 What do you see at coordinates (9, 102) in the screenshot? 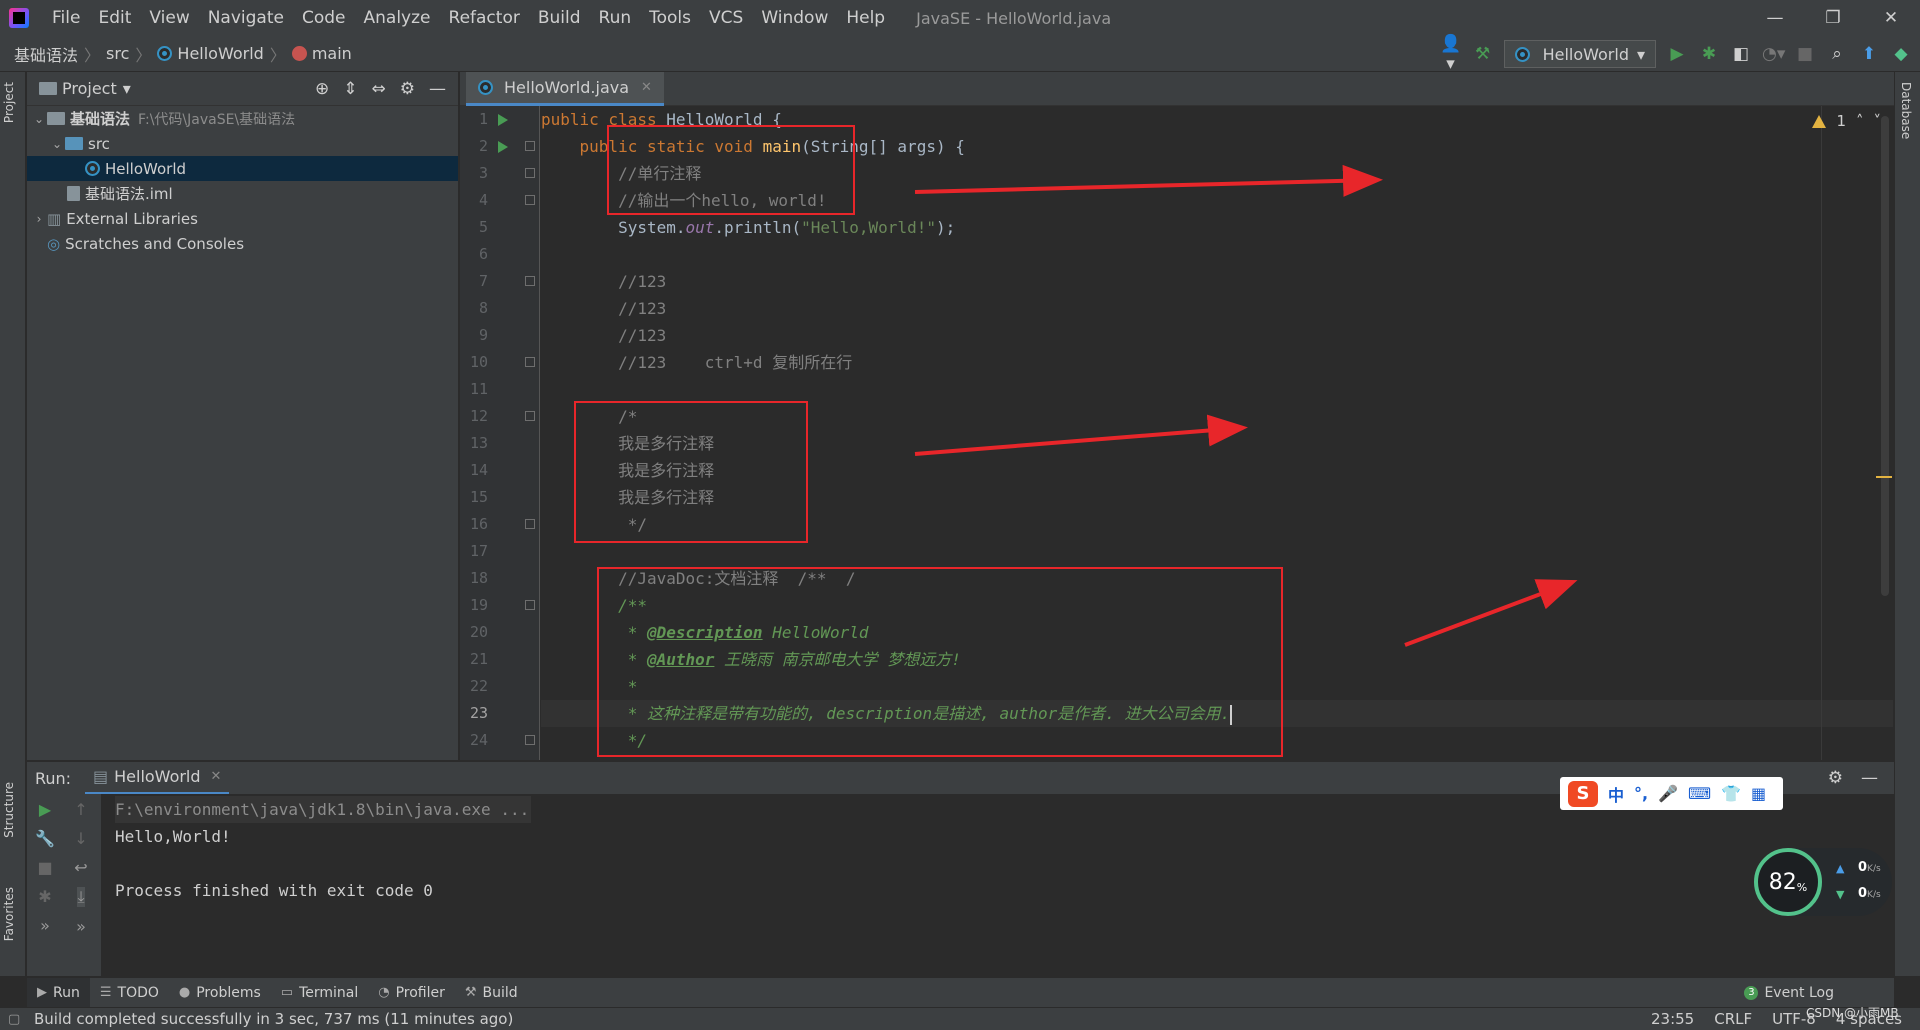
I see `tool-tab-project: Project` at bounding box center [9, 102].